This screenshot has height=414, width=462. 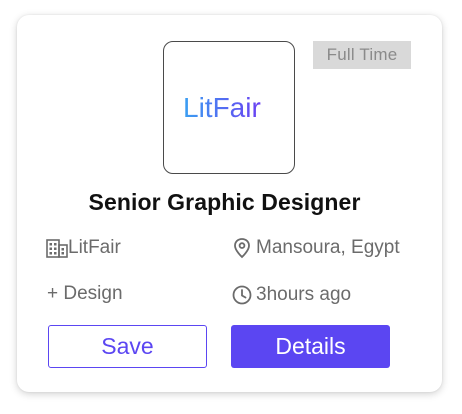 What do you see at coordinates (304, 294) in the screenshot?
I see `posted-time-text: 3hours ago` at bounding box center [304, 294].